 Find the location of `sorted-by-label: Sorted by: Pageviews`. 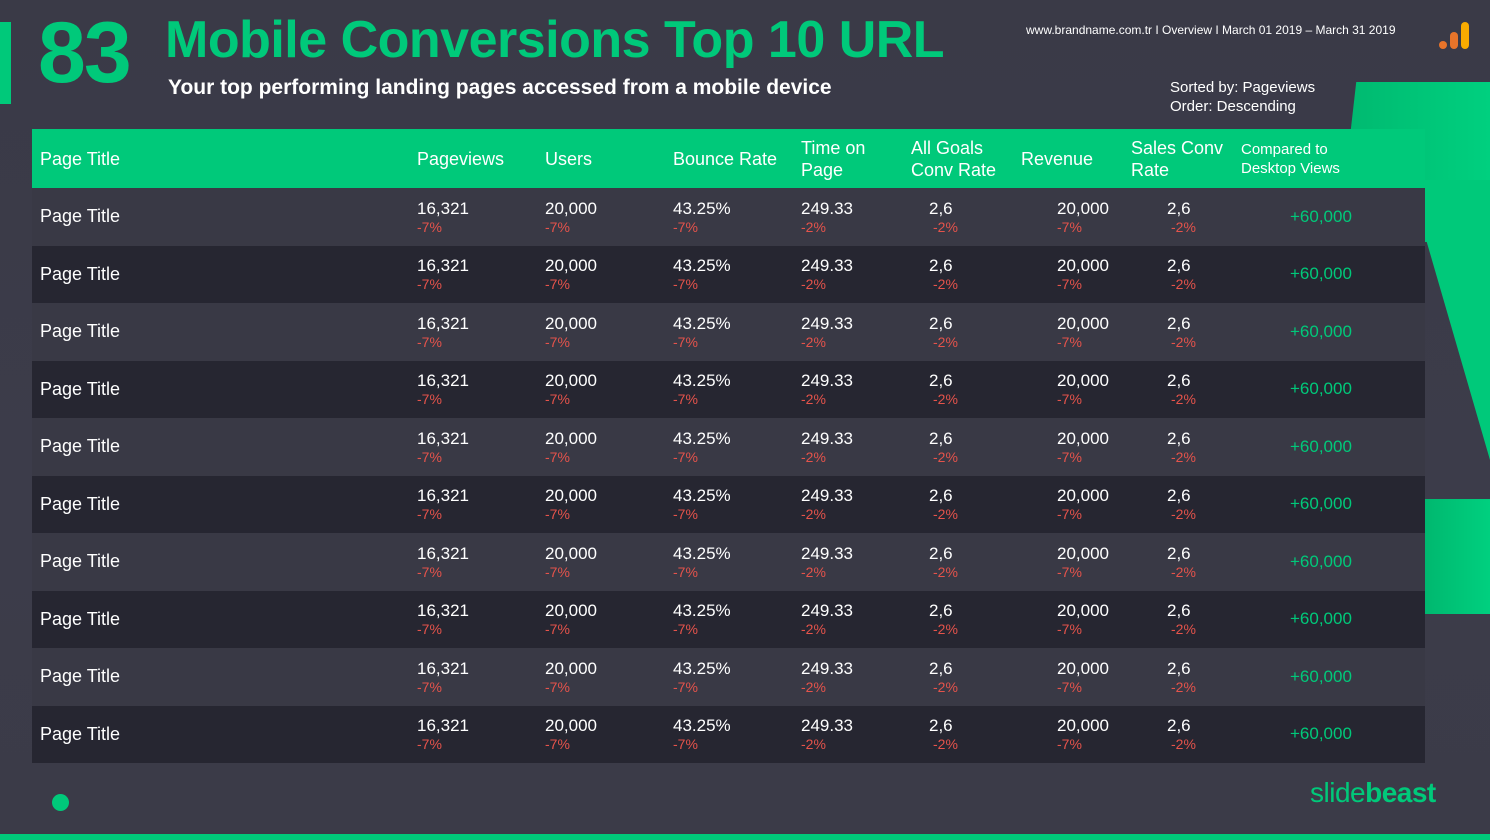

sorted-by-label: Sorted by: Pageviews is located at coordinates (1243, 87).